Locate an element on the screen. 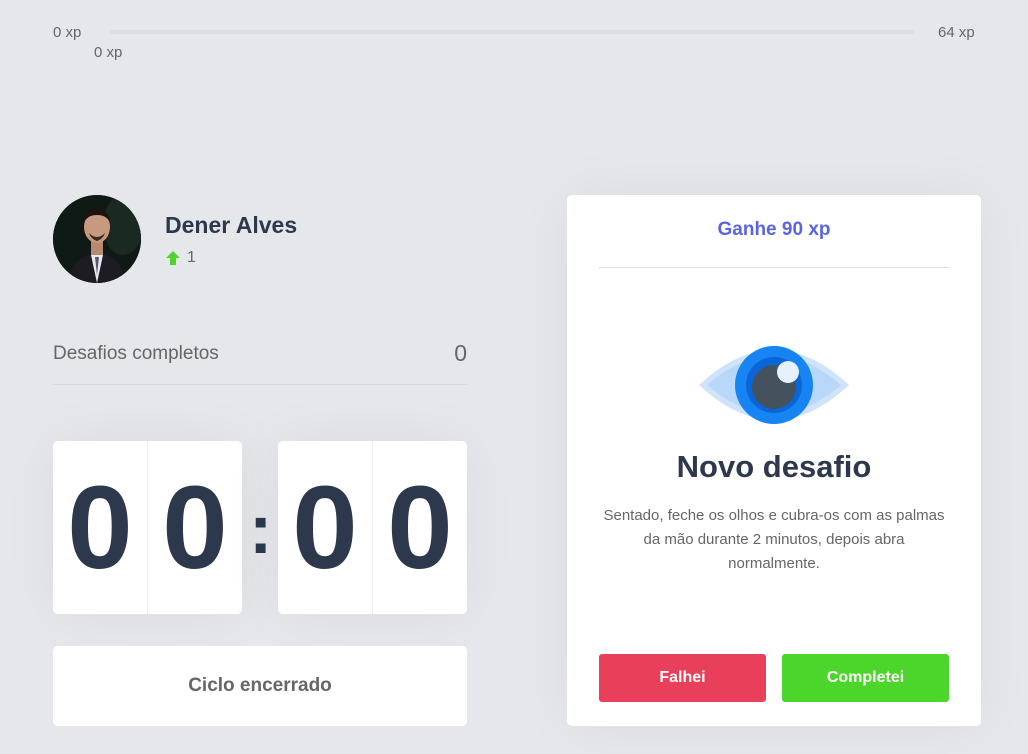 Image resolution: width=1028 pixels, height=754 pixels. challenge-xp-gain: Ganhe 90 xp is located at coordinates (774, 229).